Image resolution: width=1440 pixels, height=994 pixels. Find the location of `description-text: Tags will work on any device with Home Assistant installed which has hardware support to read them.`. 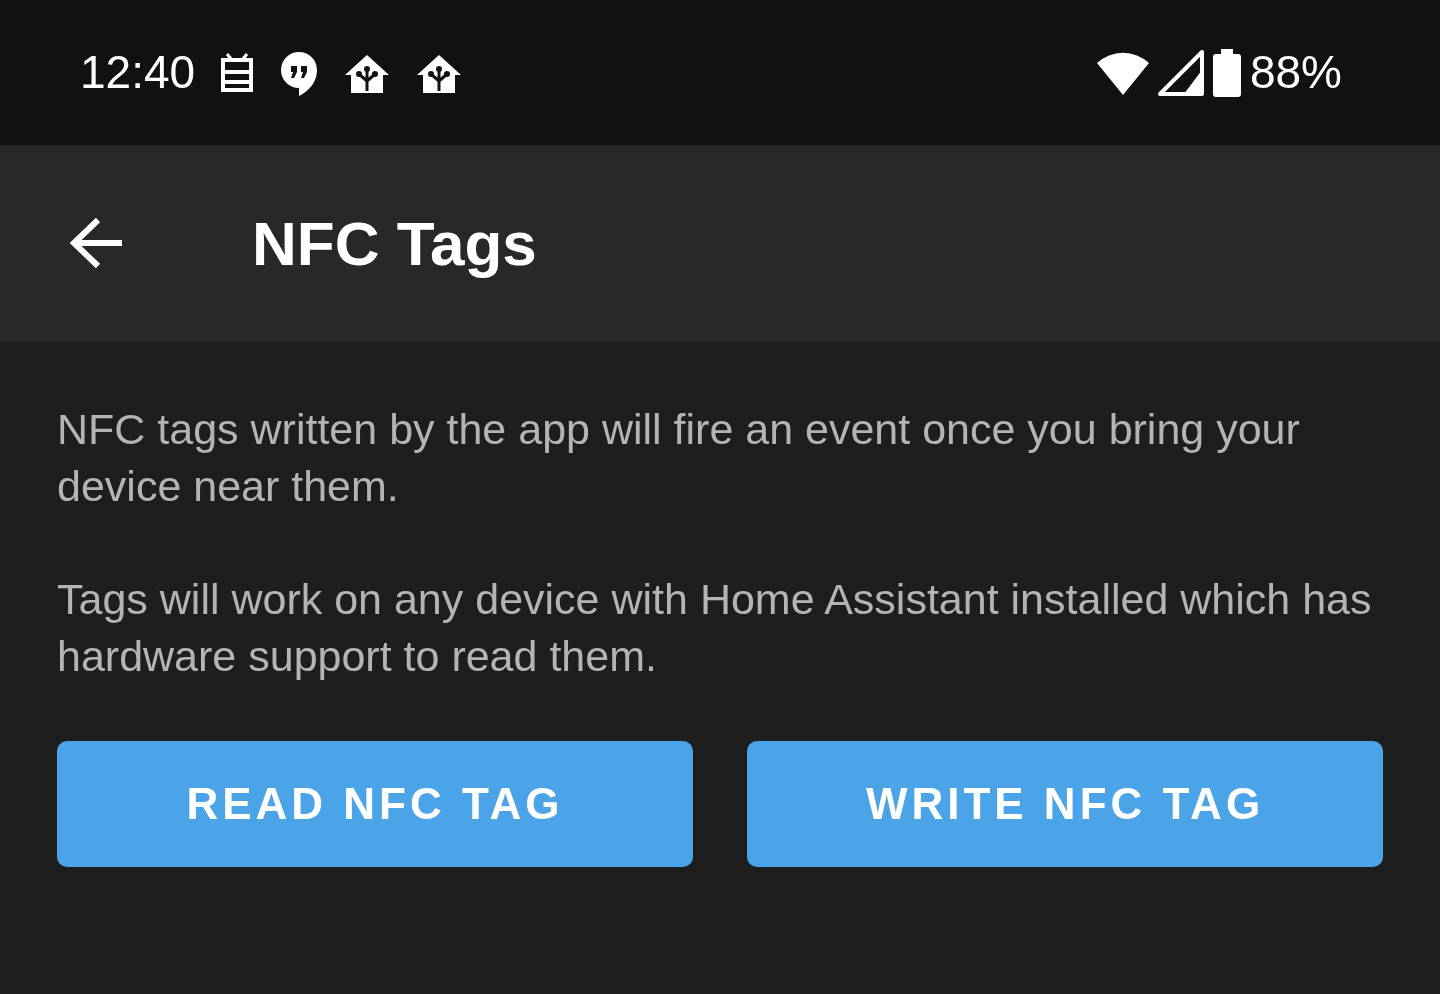

description-text: Tags will work on any device with Home Assistant installed which has hardware support to read them. is located at coordinates (715, 628).